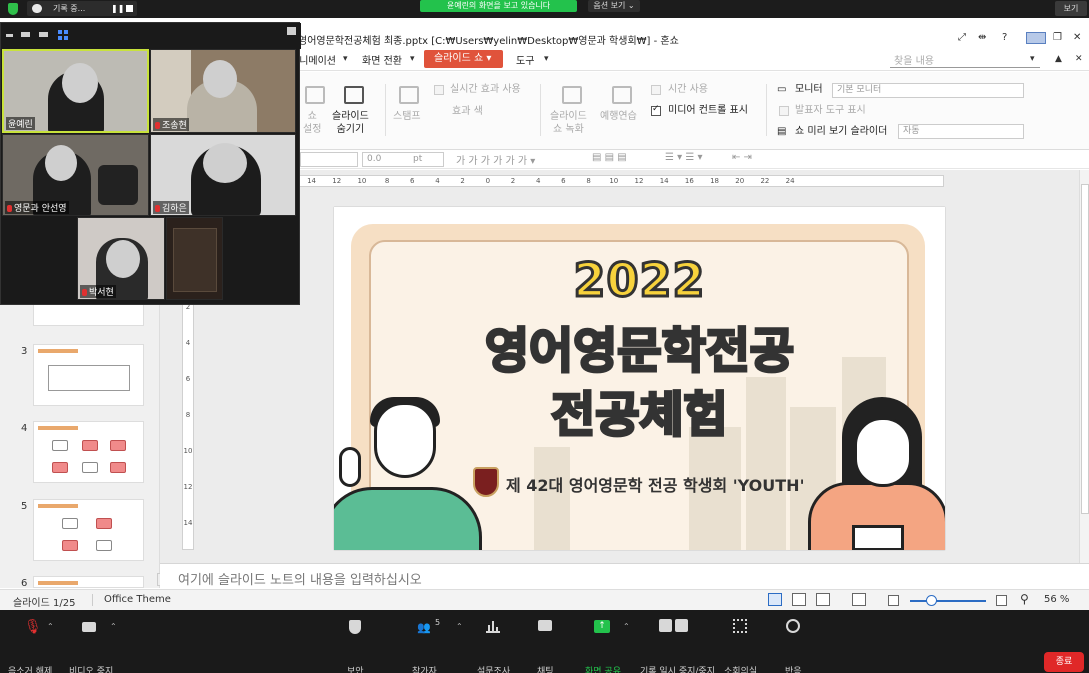  Describe the element at coordinates (405, 440) in the screenshot. I see `boy-illustration-head` at that location.